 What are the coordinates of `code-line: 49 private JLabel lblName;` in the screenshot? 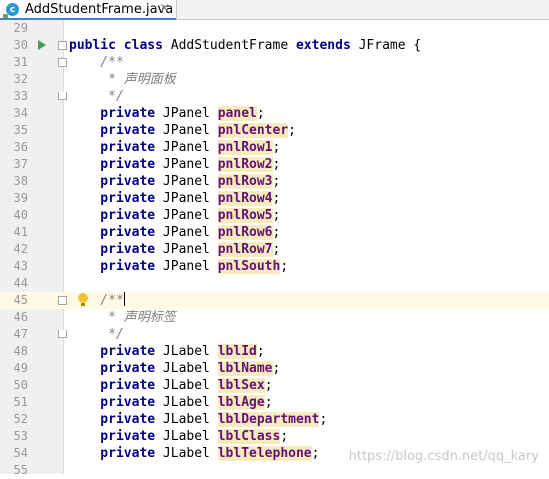 It's located at (274, 368).